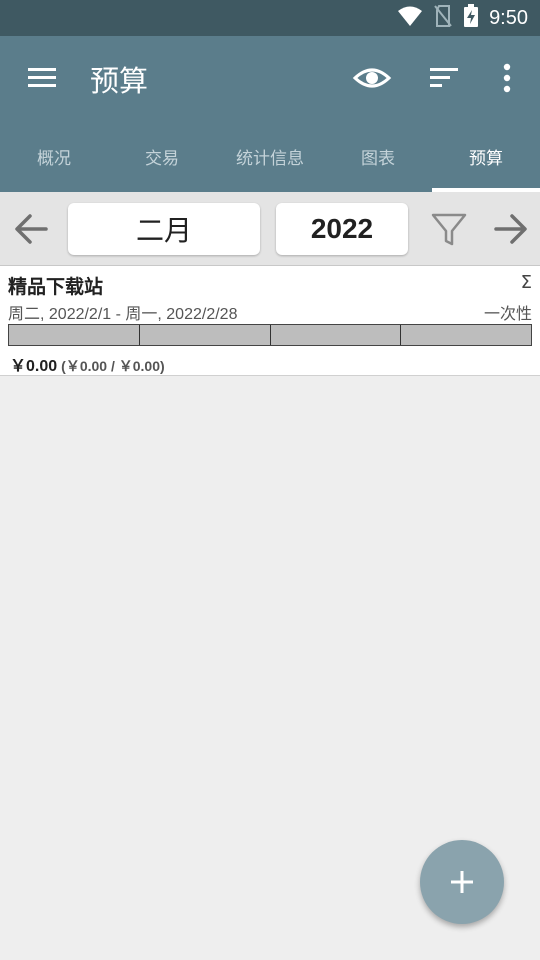 Image resolution: width=540 pixels, height=960 pixels. Describe the element at coordinates (34, 366) in the screenshot. I see `budget-amount: ￥0.00` at that location.